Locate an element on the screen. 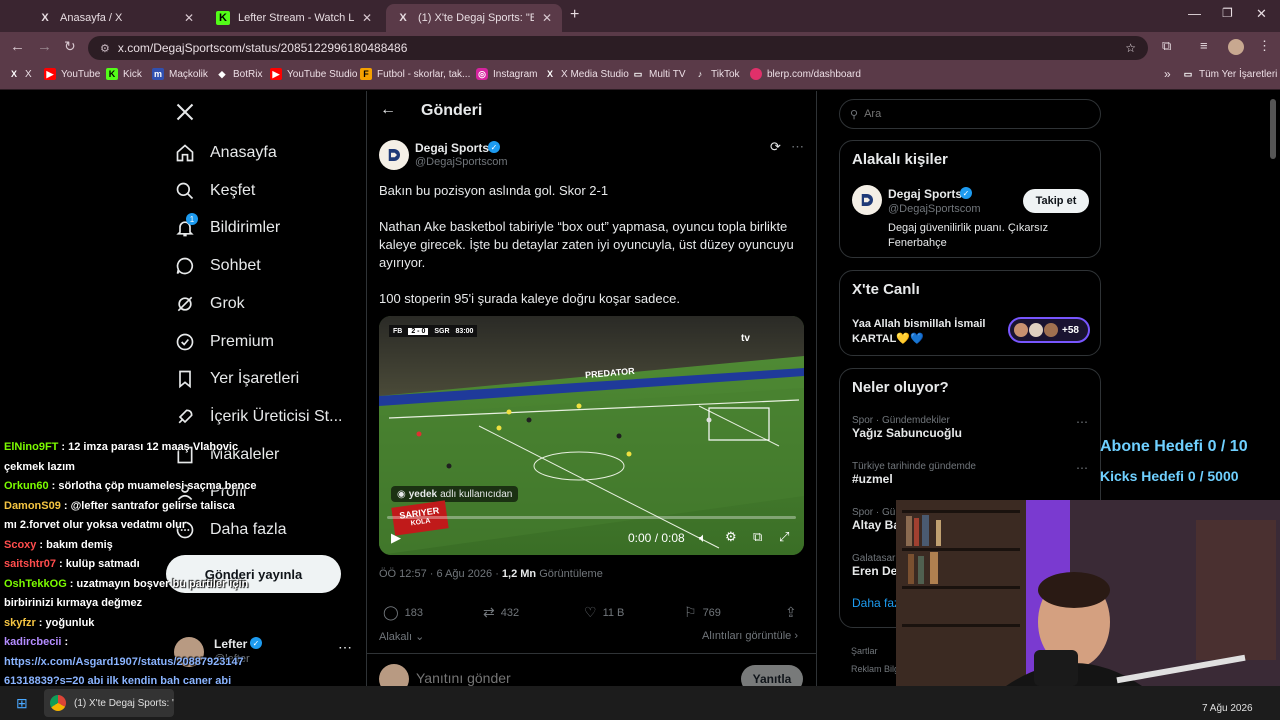  bookmark-mackolik: m Maçkolik is located at coordinates (180, 74).